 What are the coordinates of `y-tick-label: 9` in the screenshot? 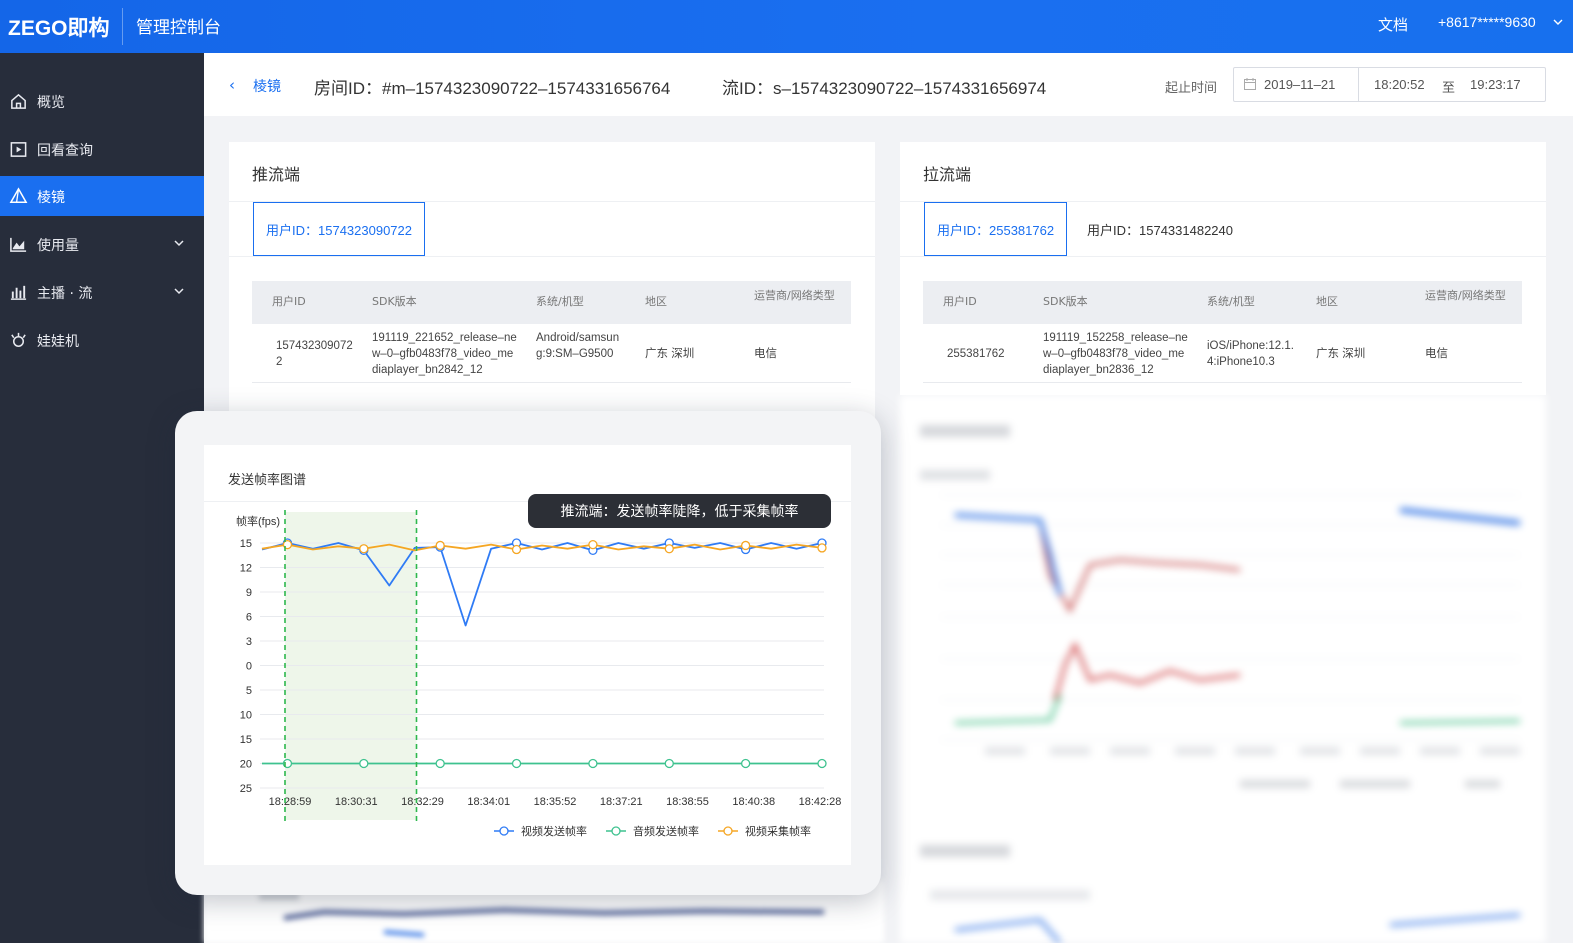 It's located at (249, 593).